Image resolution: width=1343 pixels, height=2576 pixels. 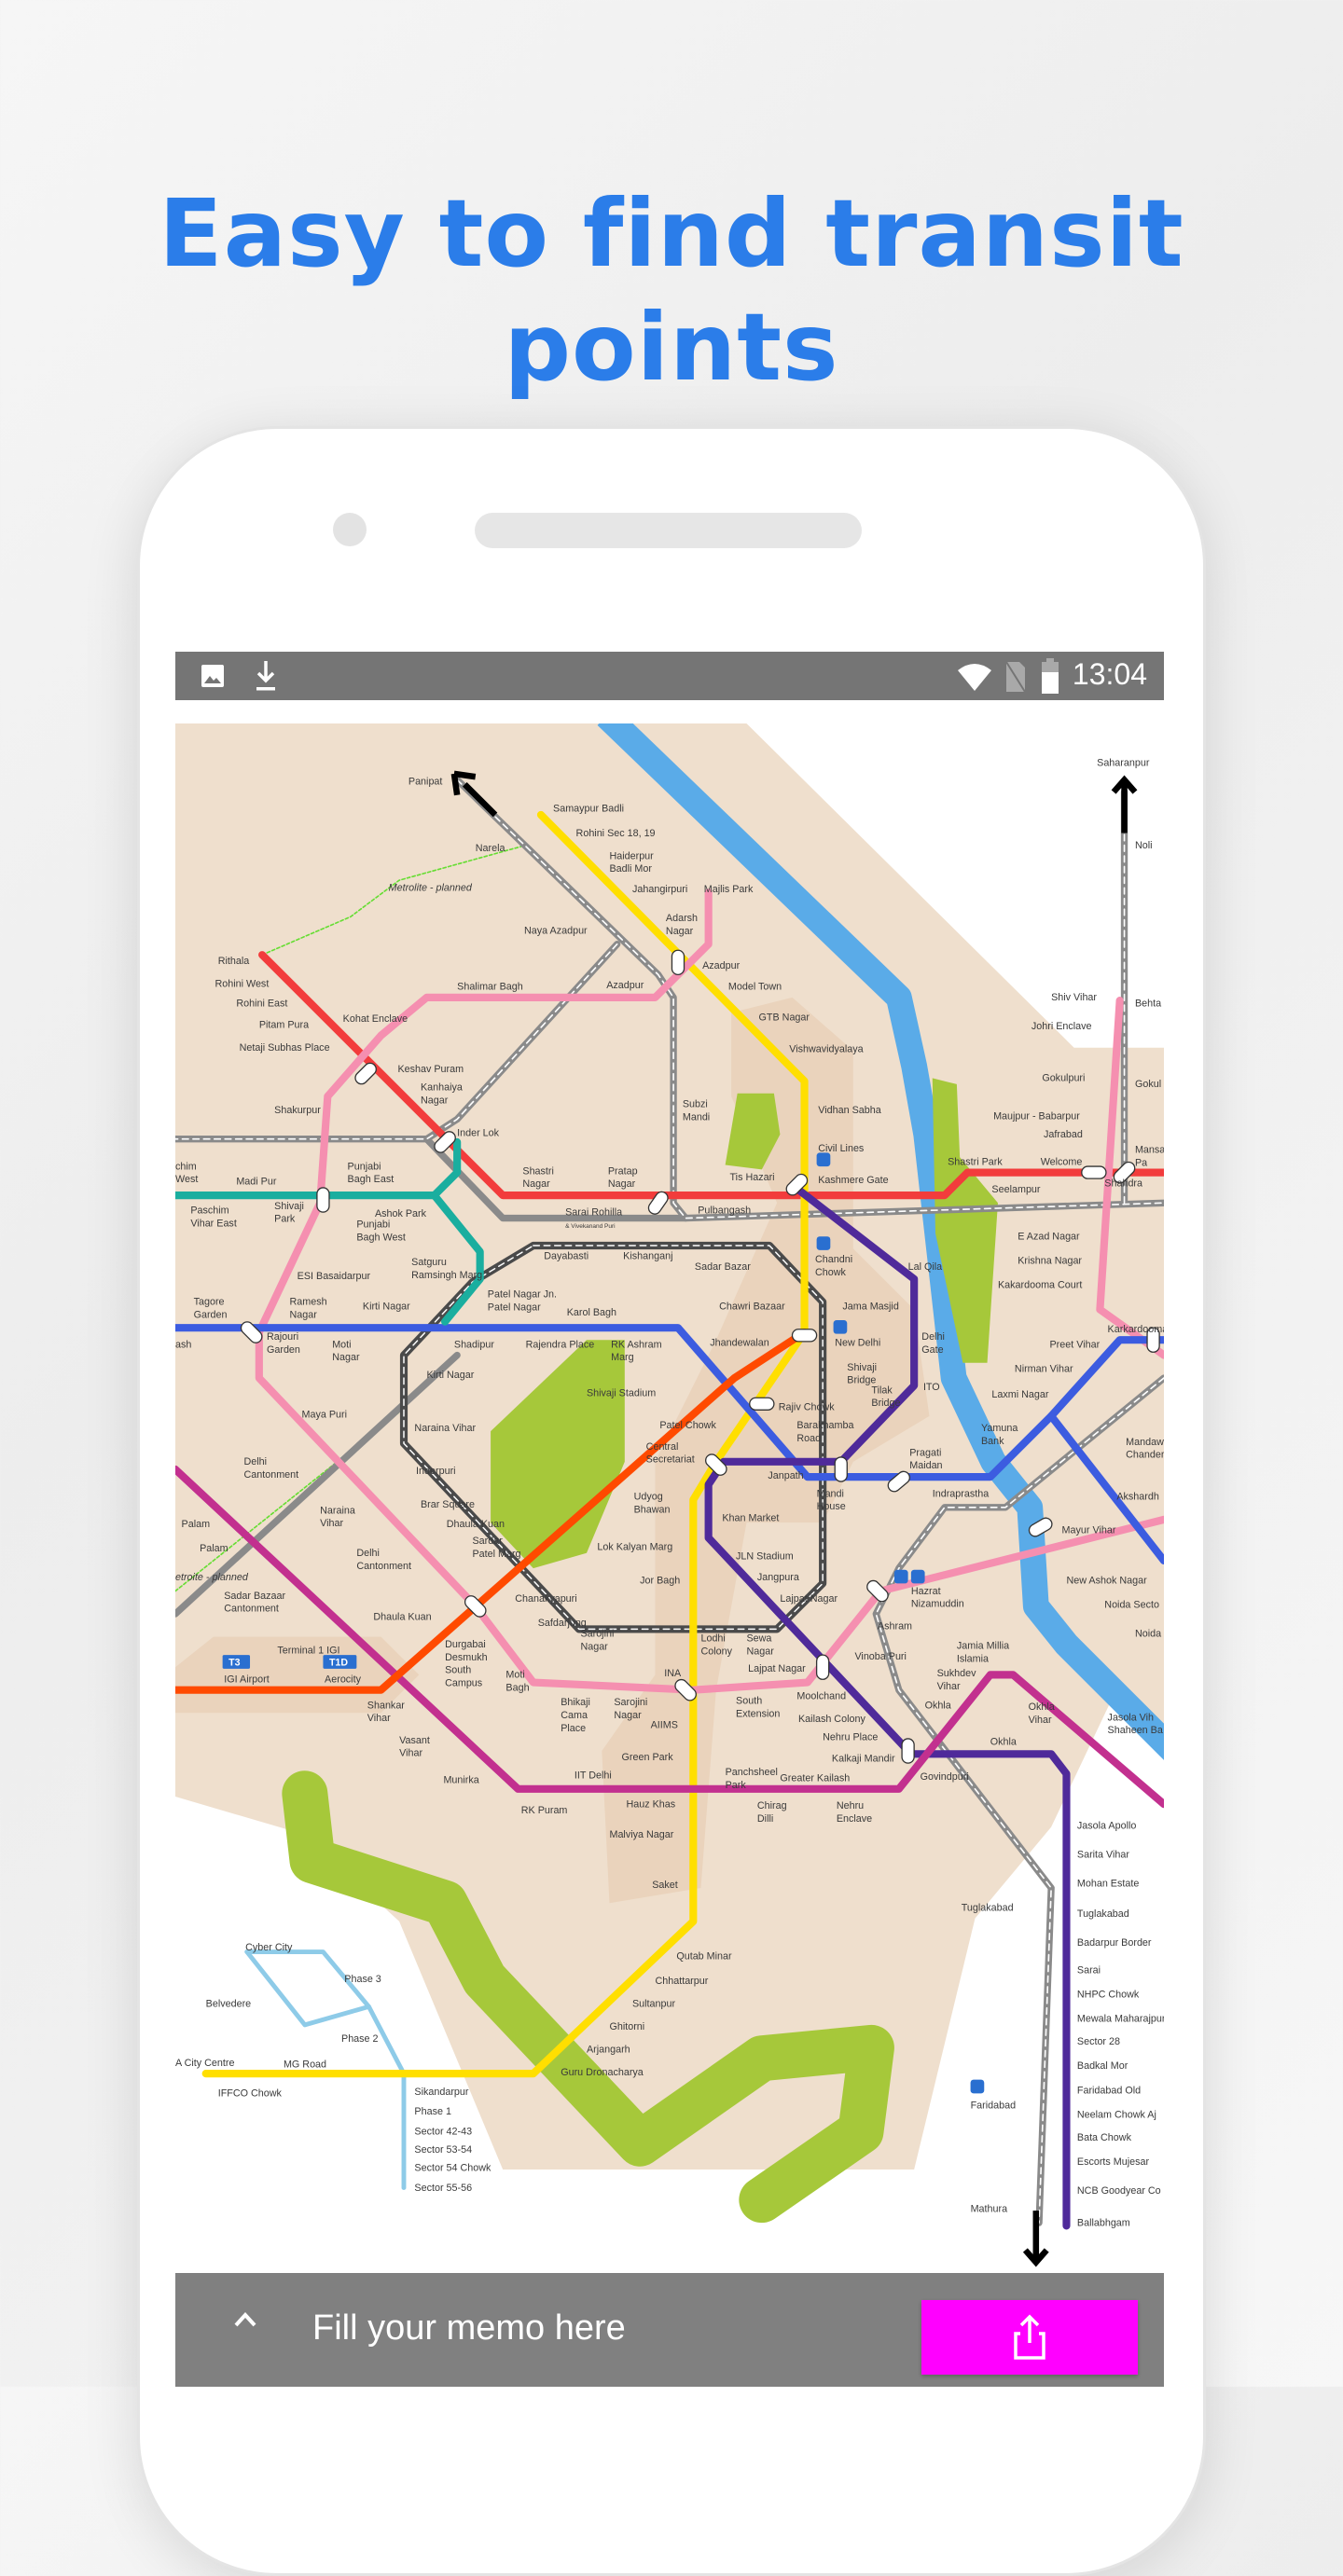 I want to click on station-label: RK Puram, so click(x=544, y=1811).